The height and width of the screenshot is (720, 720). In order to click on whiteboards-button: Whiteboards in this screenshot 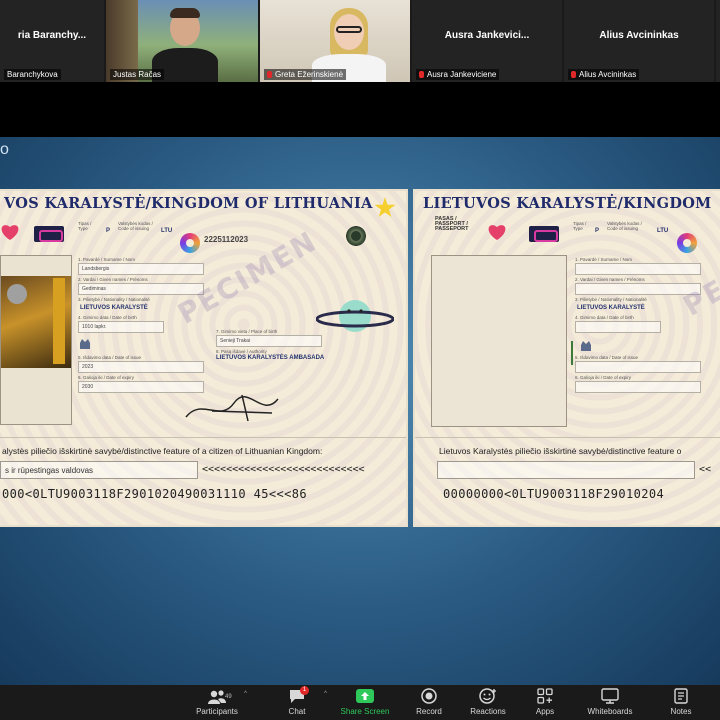, I will do `click(610, 703)`.